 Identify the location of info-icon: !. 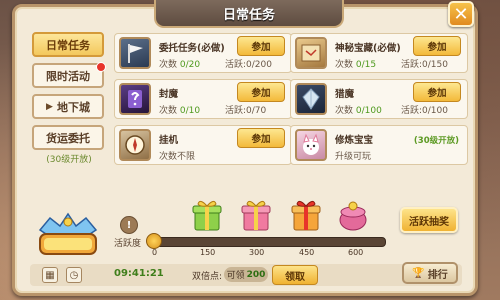
(129, 225).